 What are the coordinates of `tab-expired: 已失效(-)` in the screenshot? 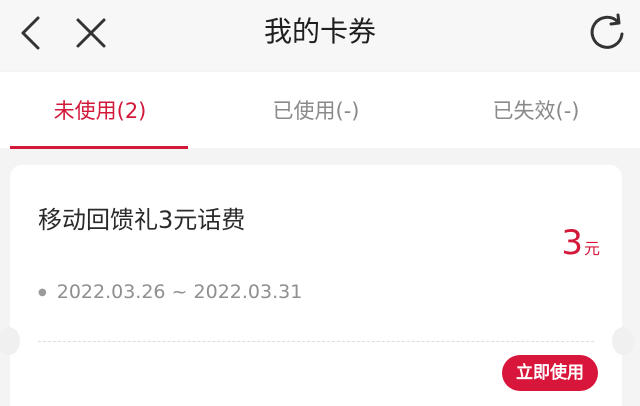 It's located at (536, 110).